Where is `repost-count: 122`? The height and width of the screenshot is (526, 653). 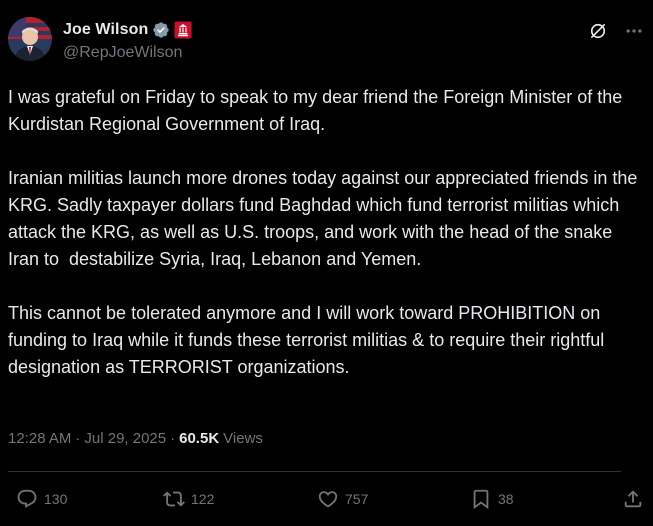 repost-count: 122 is located at coordinates (203, 499).